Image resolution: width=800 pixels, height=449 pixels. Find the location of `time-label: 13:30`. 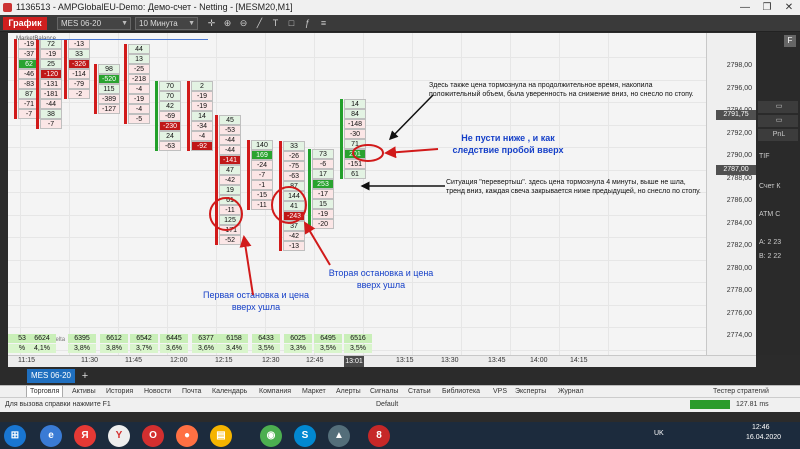

time-label: 13:30 is located at coordinates (450, 360).